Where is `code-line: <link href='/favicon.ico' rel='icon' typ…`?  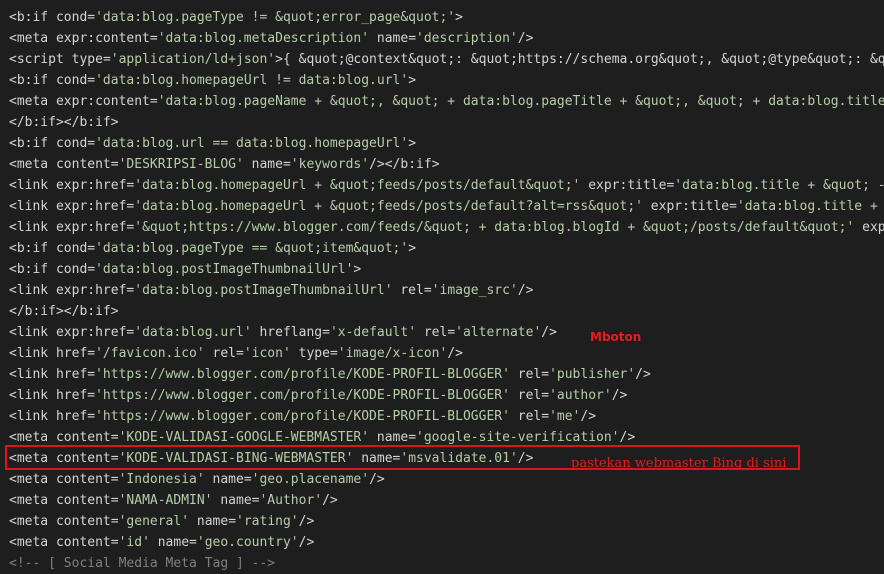 code-line: <link href='/favicon.ico' rel='icon' typ… is located at coordinates (236, 353).